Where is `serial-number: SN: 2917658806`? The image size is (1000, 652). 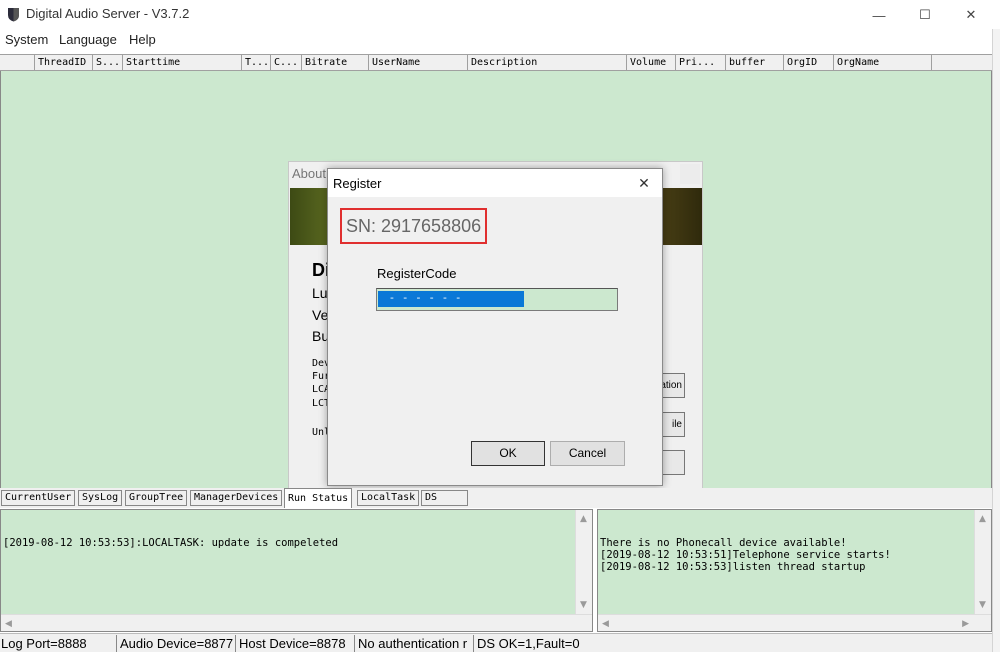 serial-number: SN: 2917658806 is located at coordinates (414, 226).